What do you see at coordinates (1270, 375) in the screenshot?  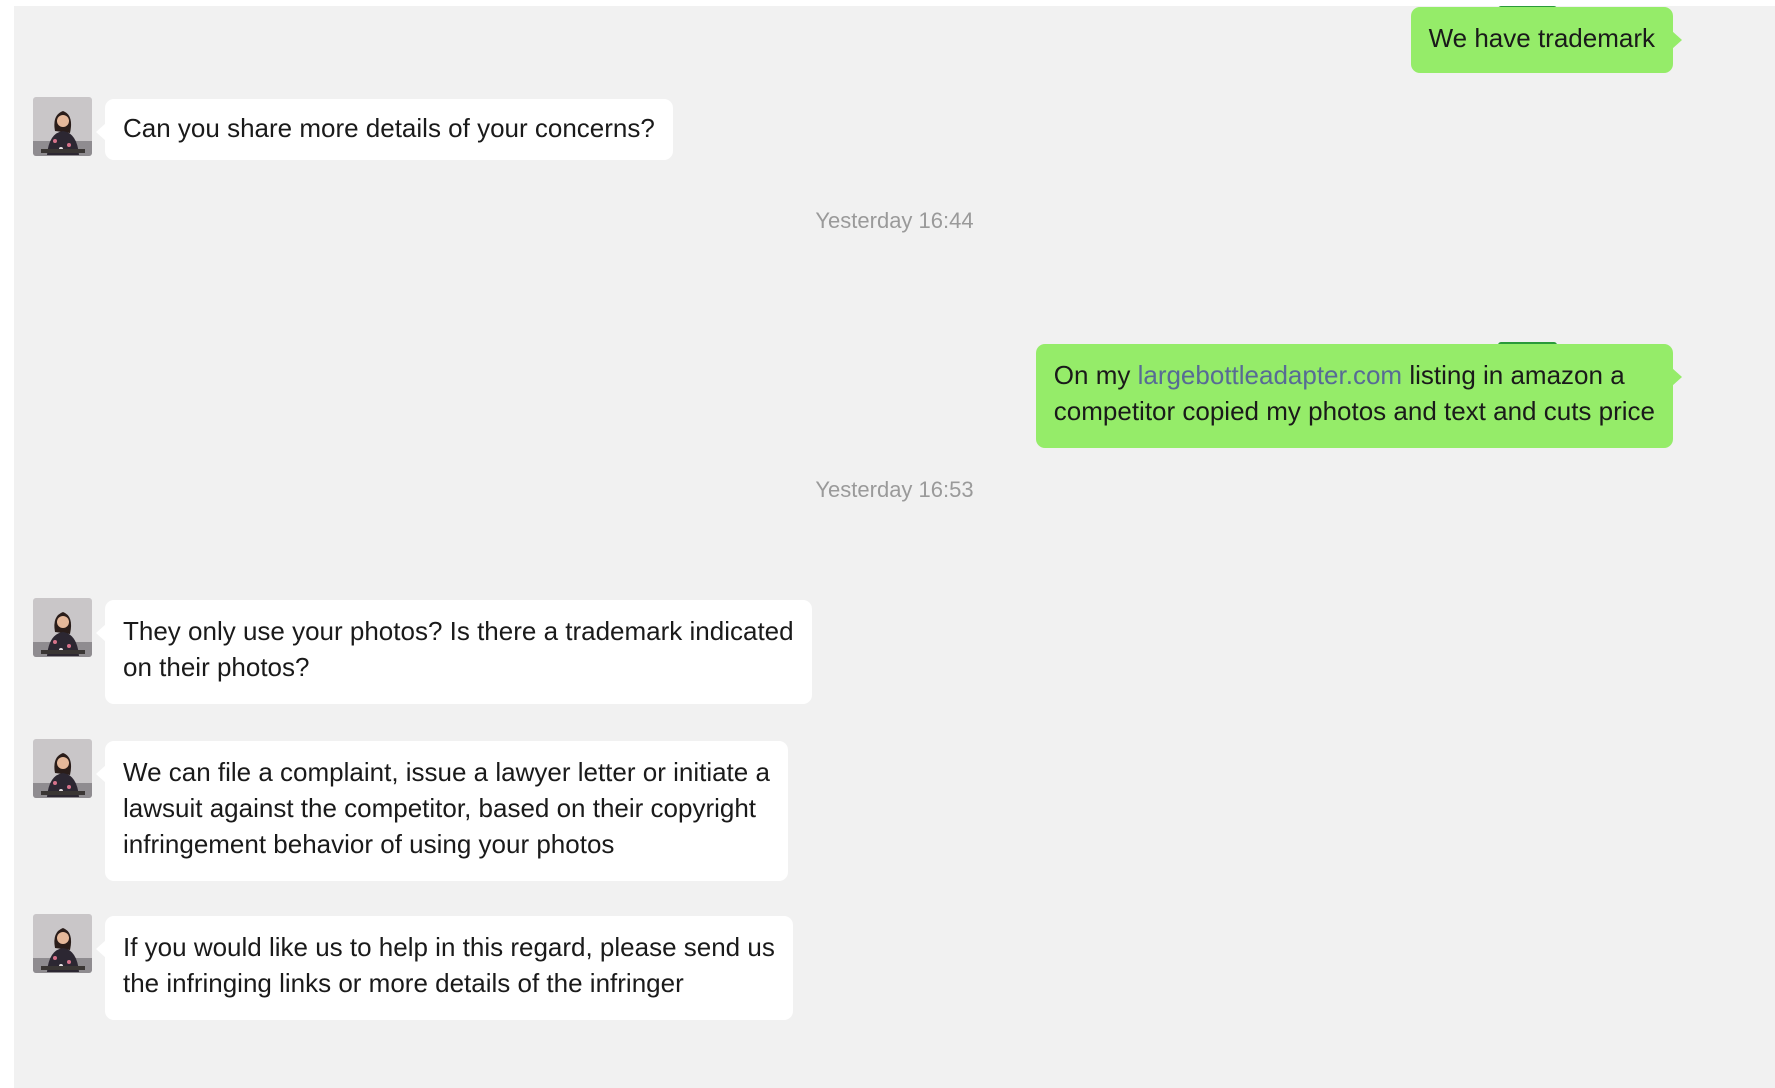 I see `message-link: largebottleadapter.com` at bounding box center [1270, 375].